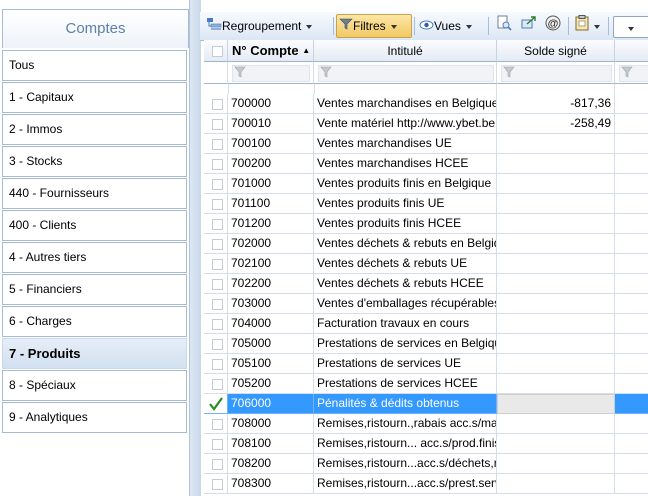 This screenshot has width=648, height=496. Describe the element at coordinates (94, 225) in the screenshot. I see `account-category-item: 400 - Clients` at that location.